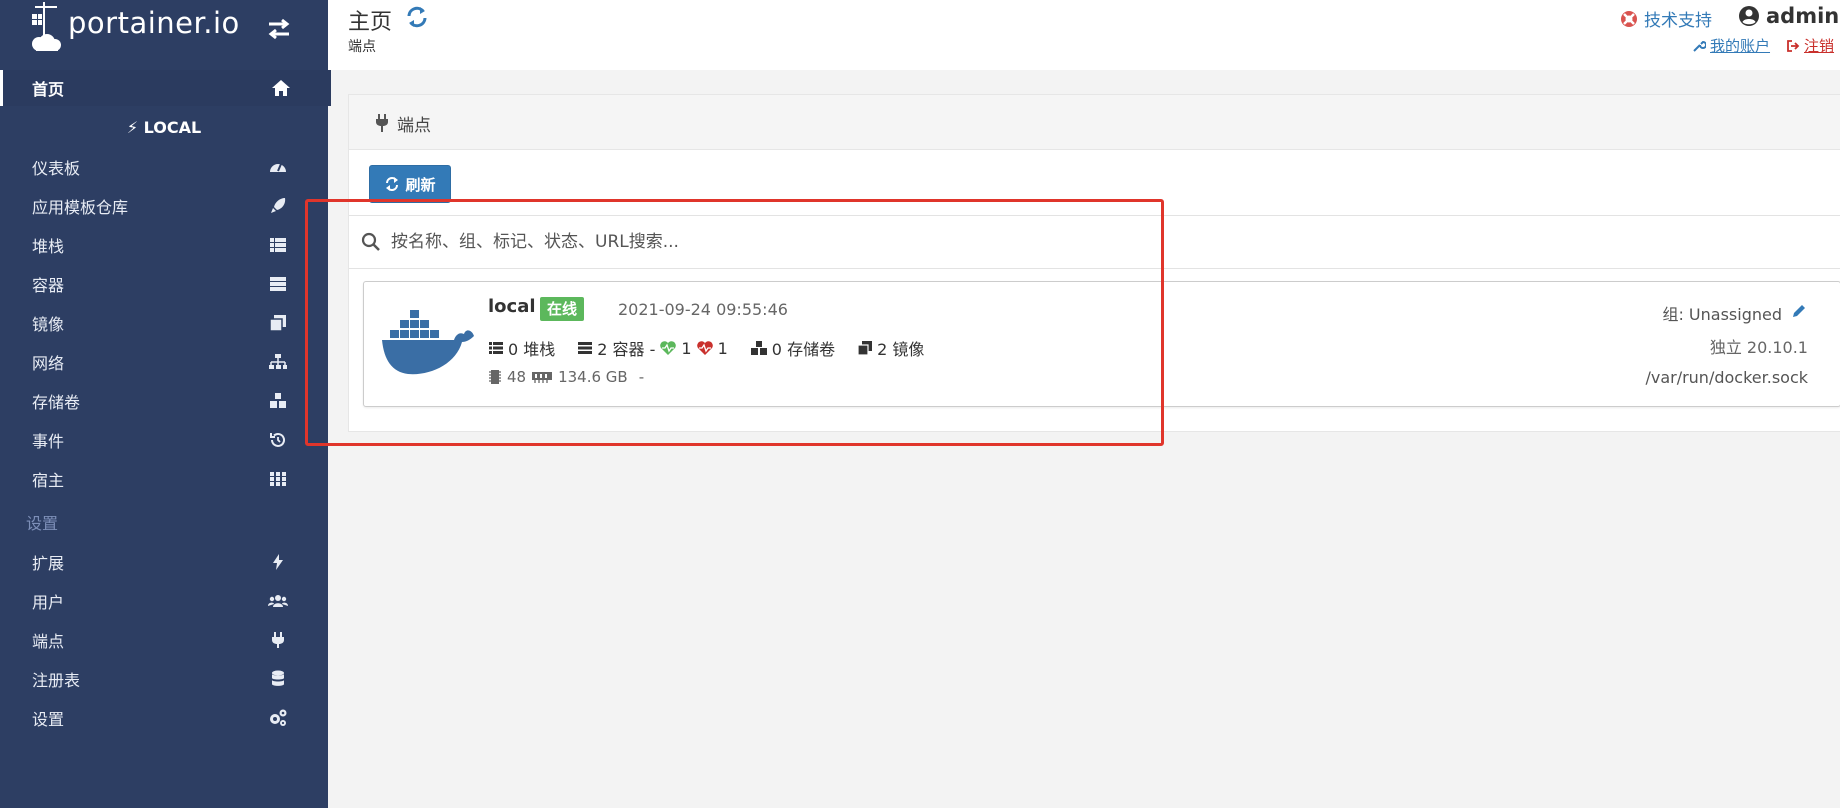 This screenshot has height=808, width=1840. I want to click on endpoint-stats: 0 堆栈 2 容器 - 1 1 0 存储卷 2 镜像, so click(717, 348).